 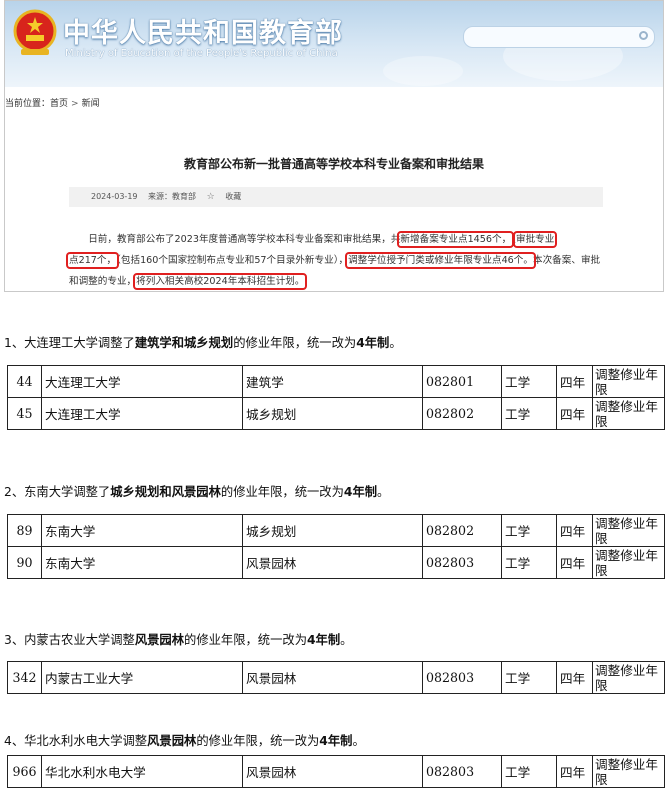 What do you see at coordinates (643, 35) in the screenshot?
I see `search-icon` at bounding box center [643, 35].